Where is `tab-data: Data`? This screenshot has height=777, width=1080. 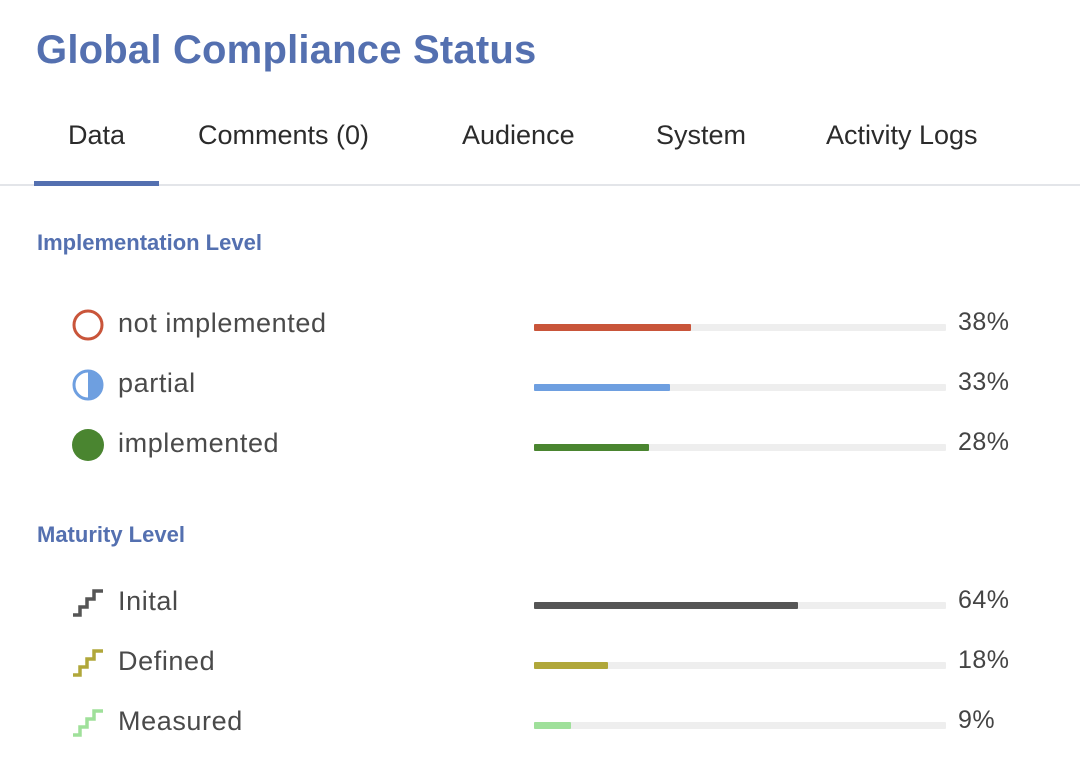 tab-data: Data is located at coordinates (96, 153).